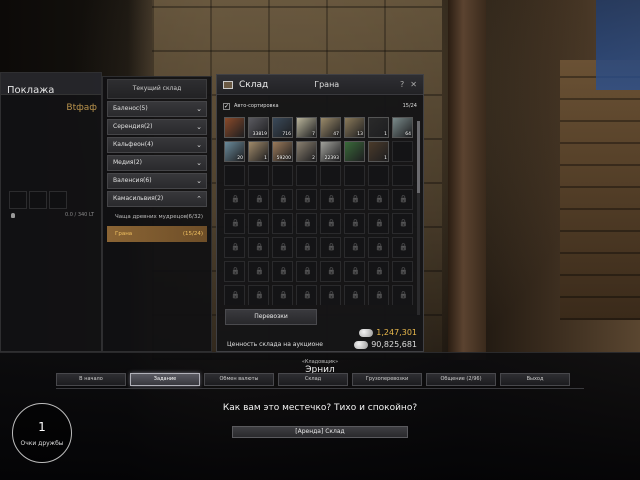 The image size is (640, 480). Describe the element at coordinates (157, 163) in the screenshot. I see `city-item: Медия(2) ⌄` at that location.